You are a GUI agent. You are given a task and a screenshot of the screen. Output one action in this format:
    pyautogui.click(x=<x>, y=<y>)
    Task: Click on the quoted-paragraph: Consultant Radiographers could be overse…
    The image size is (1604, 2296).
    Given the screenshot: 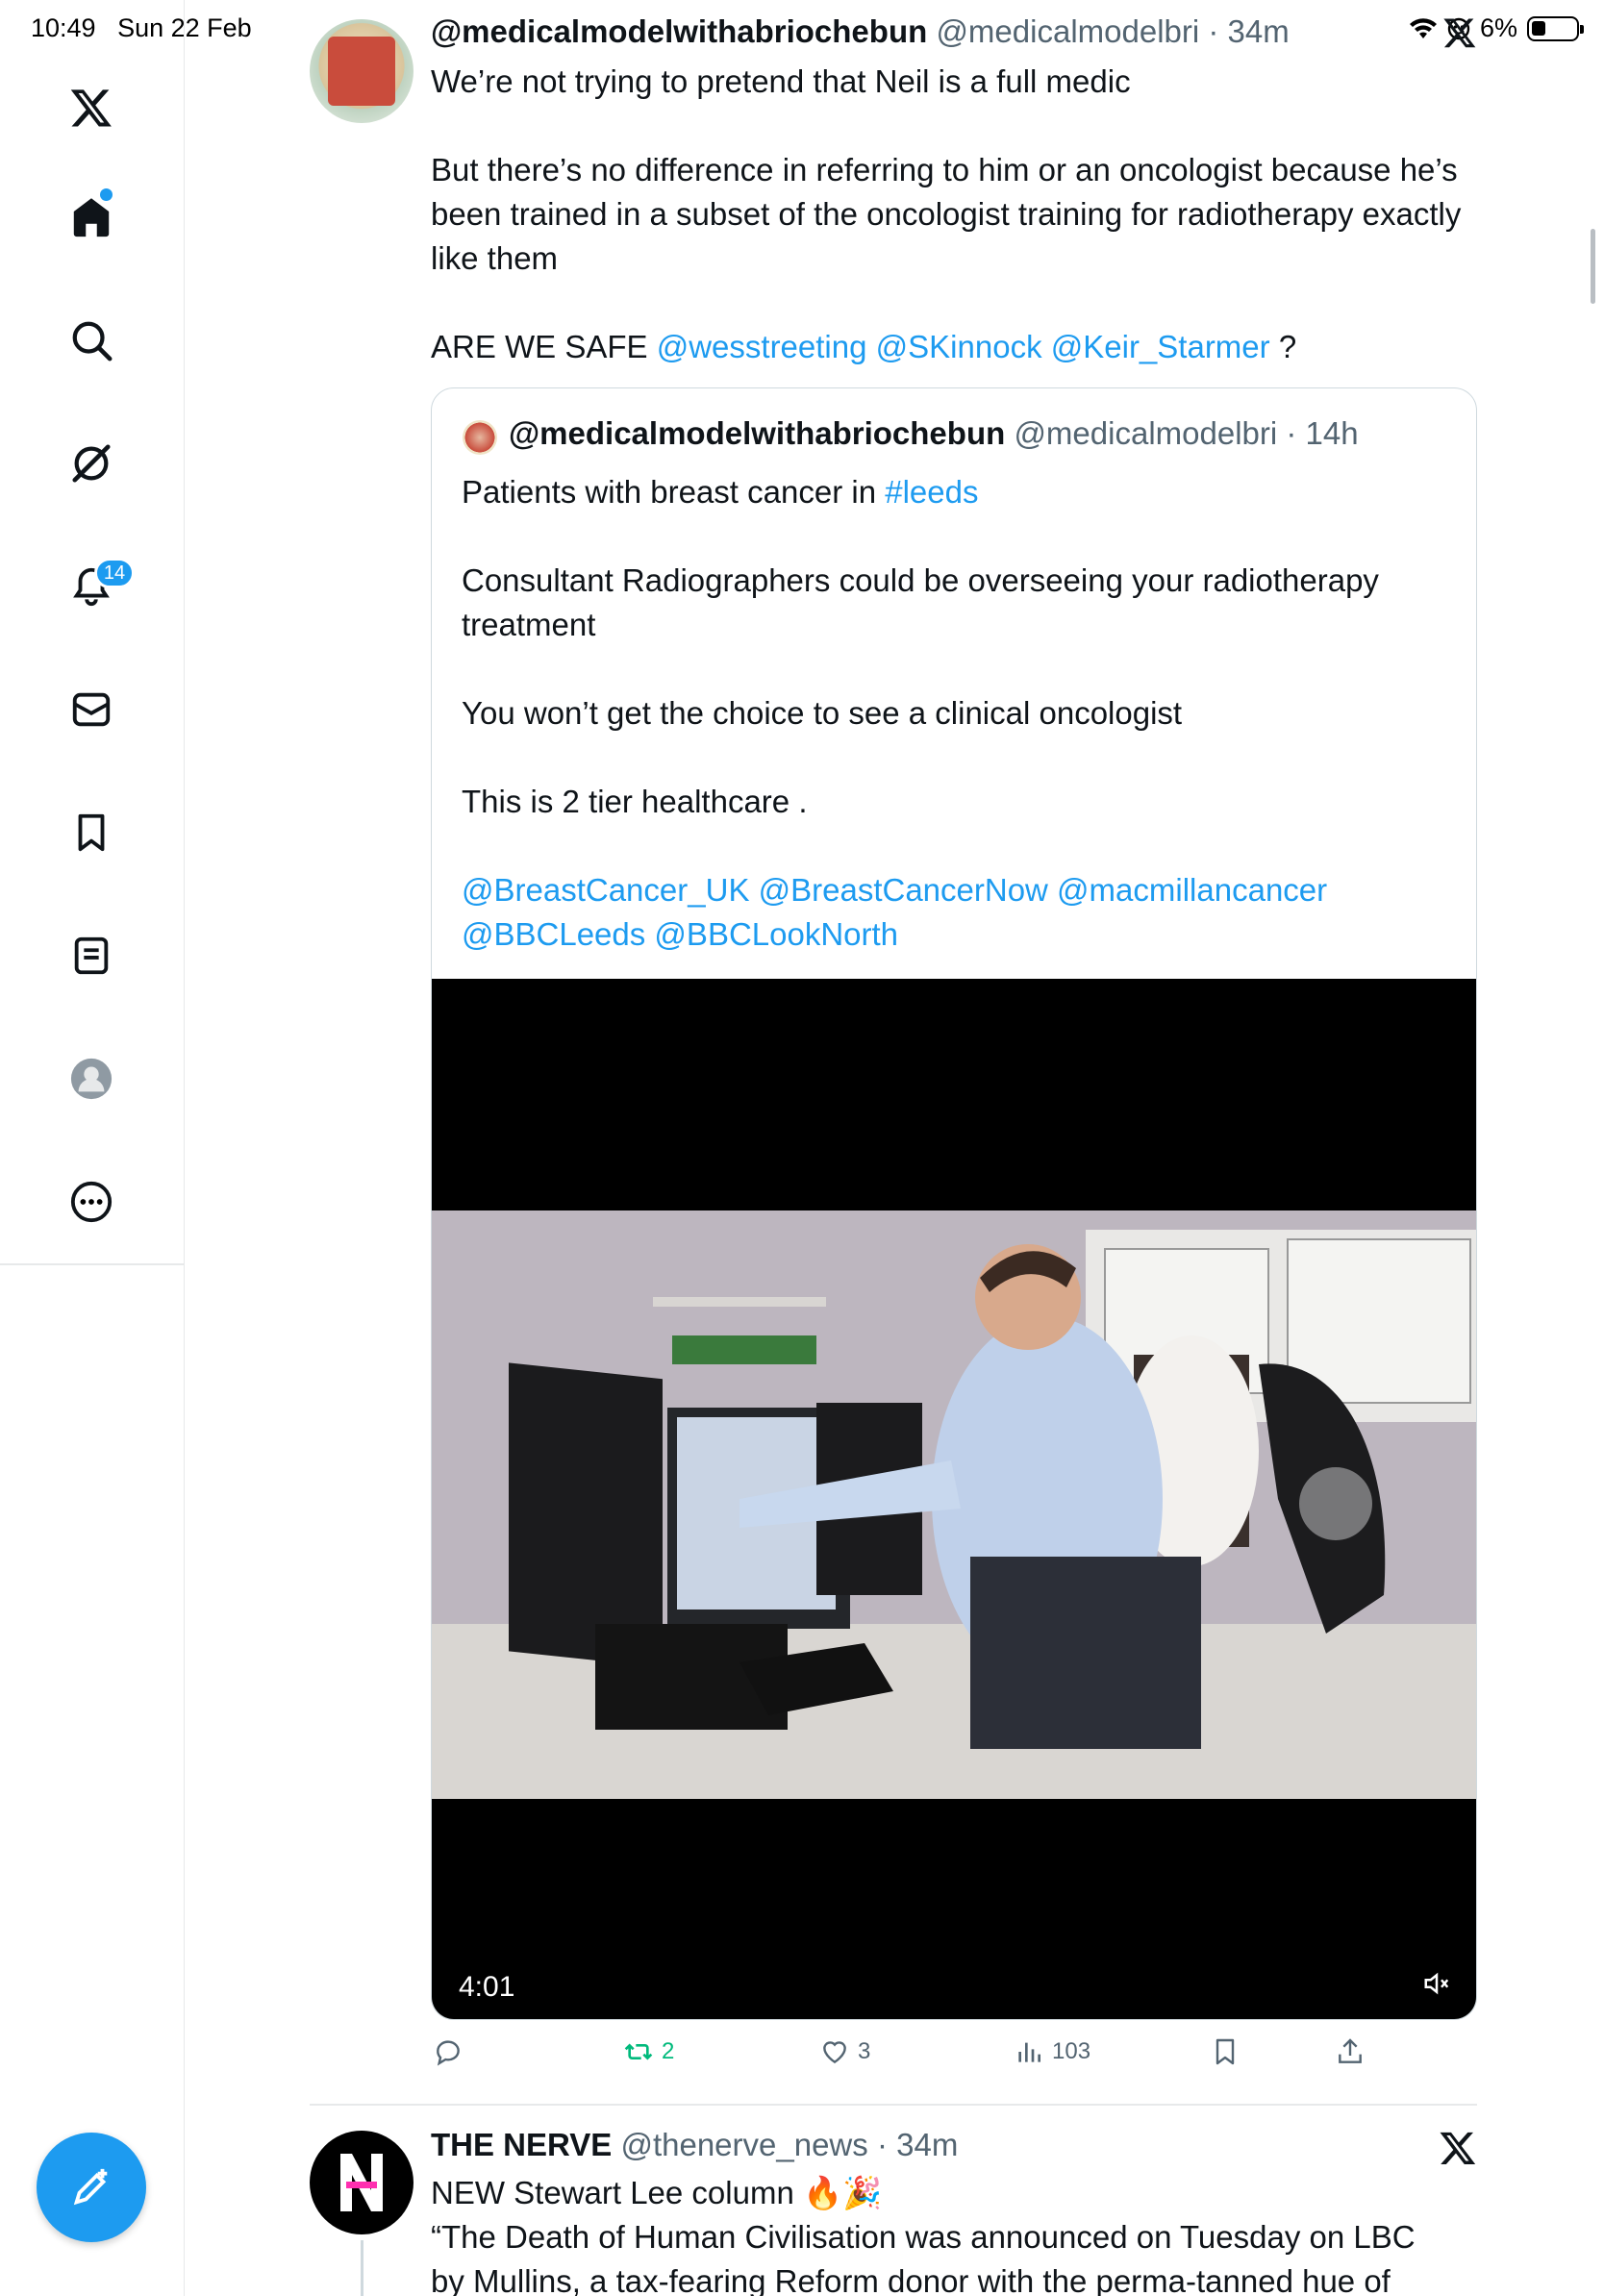 What is the action you would take?
    pyautogui.click(x=920, y=602)
    